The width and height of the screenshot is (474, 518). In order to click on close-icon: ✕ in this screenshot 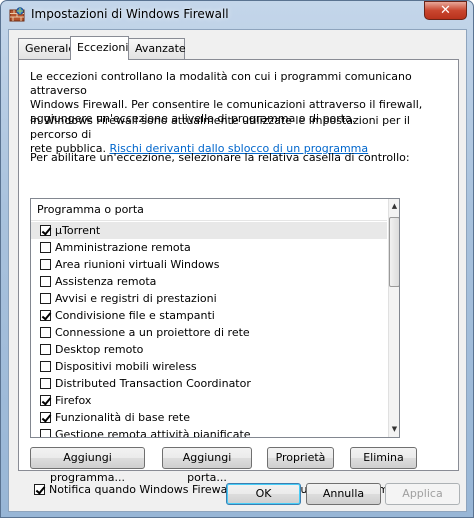, I will do `click(445, 10)`.